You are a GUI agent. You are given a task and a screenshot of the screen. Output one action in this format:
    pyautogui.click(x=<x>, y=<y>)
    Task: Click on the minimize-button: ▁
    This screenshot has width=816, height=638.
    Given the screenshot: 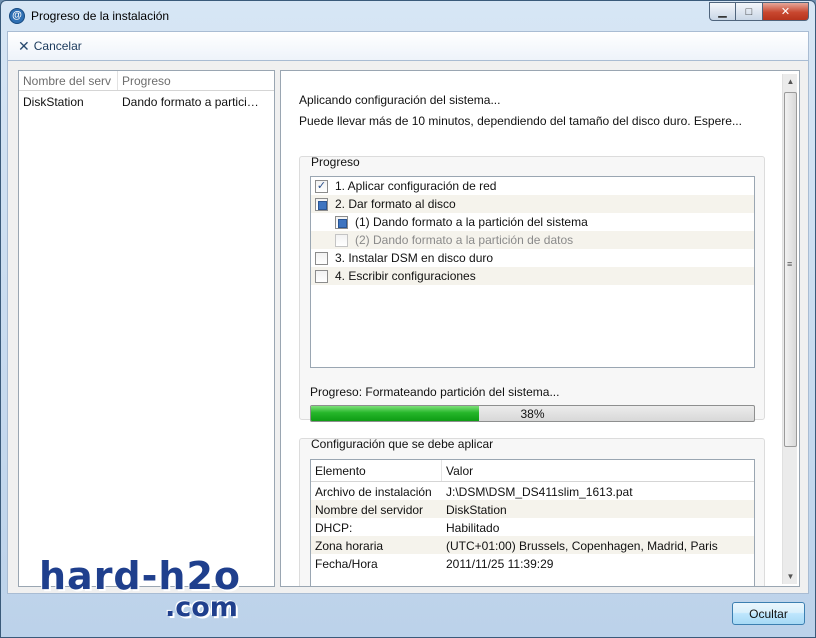 What is the action you would take?
    pyautogui.click(x=722, y=11)
    